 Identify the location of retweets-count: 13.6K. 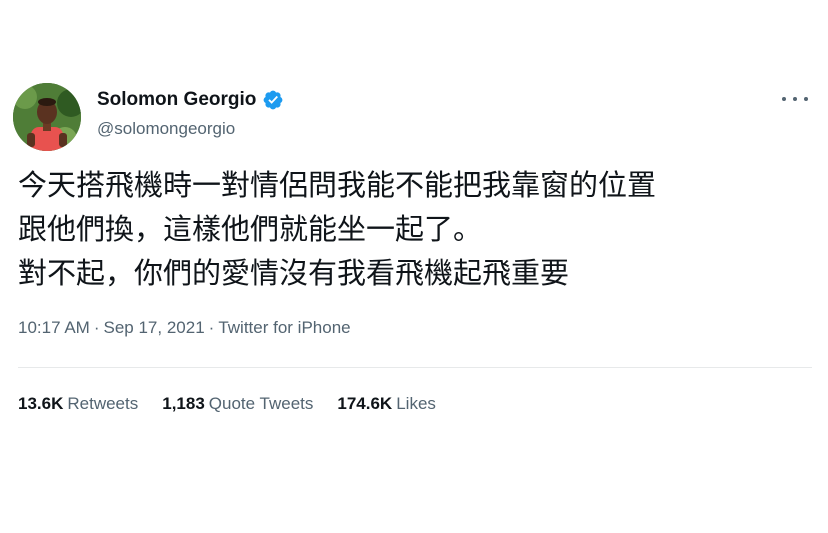
(41, 403).